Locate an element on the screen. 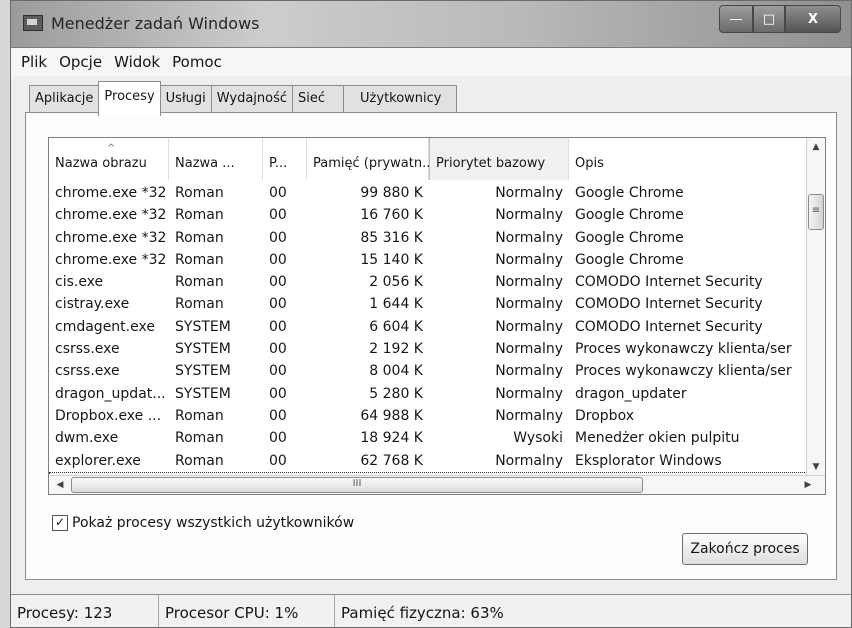 The width and height of the screenshot is (852, 628). column-image-name: ^ Nazwa obrazu is located at coordinates (109, 159).